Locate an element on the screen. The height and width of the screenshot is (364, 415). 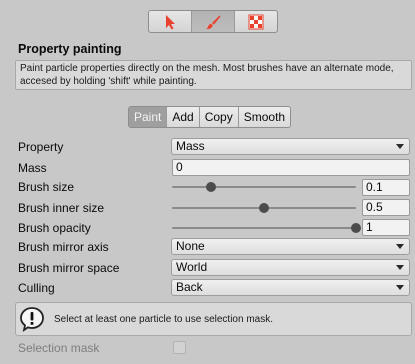
paintbrush-icon is located at coordinates (213, 22).